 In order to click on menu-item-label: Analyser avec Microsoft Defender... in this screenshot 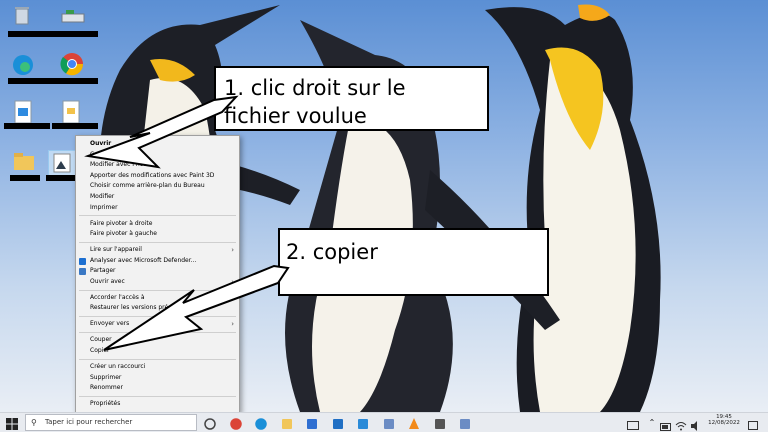, I will do `click(143, 260)`.